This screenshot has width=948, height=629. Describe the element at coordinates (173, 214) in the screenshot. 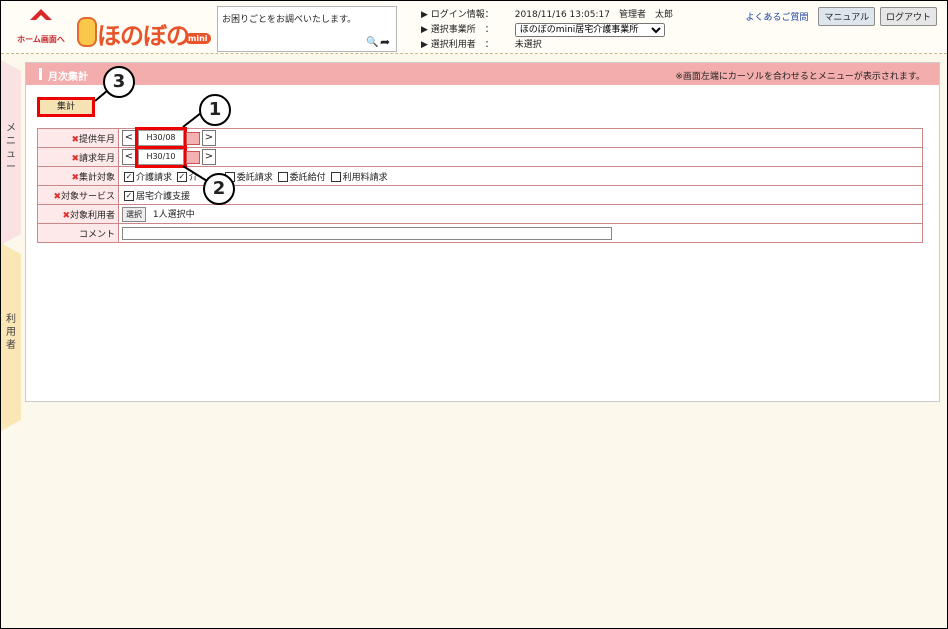

I see `selected-users-count: 1人選択中` at that location.